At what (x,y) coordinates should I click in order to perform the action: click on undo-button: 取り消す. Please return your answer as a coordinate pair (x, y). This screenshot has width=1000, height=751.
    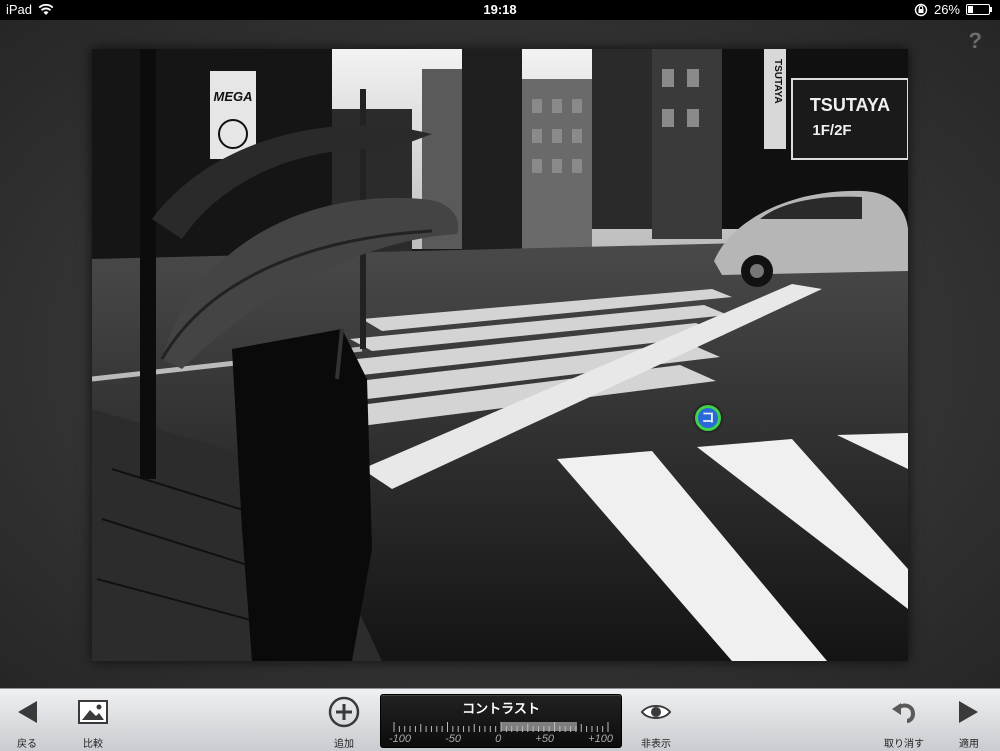
    Looking at the image, I should click on (904, 722).